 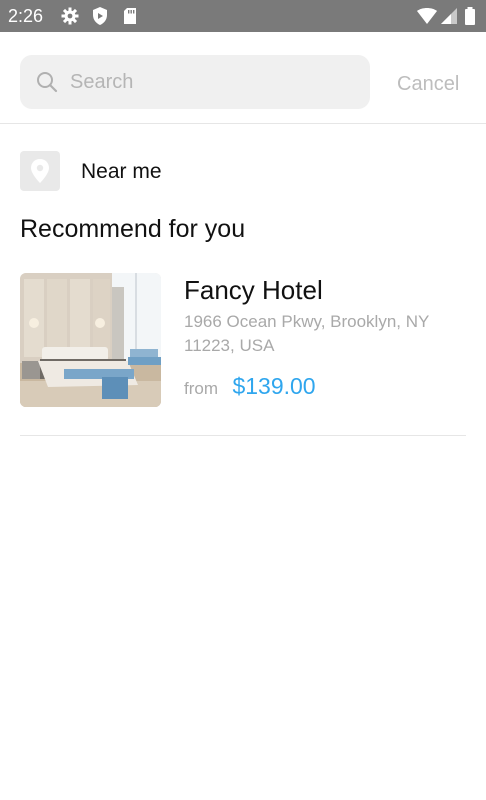 I want to click on hotel-name: Fancy Hotel, so click(x=253, y=290).